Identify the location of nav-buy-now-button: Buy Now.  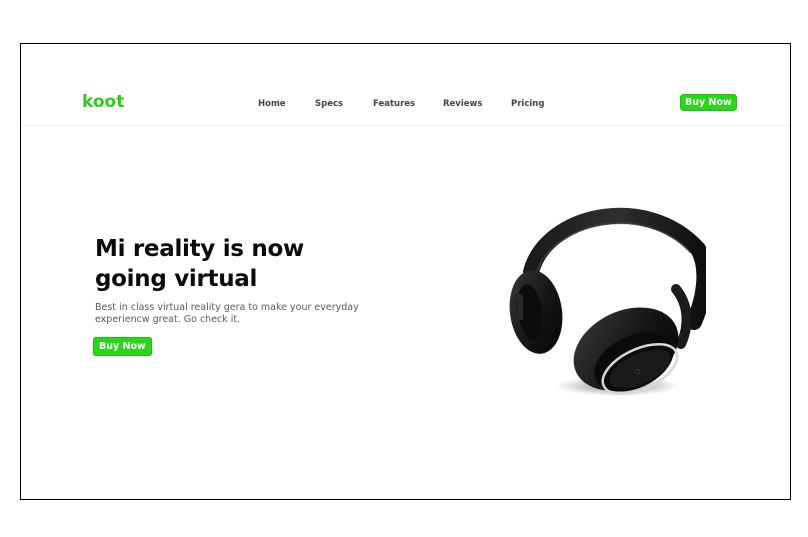
(708, 102).